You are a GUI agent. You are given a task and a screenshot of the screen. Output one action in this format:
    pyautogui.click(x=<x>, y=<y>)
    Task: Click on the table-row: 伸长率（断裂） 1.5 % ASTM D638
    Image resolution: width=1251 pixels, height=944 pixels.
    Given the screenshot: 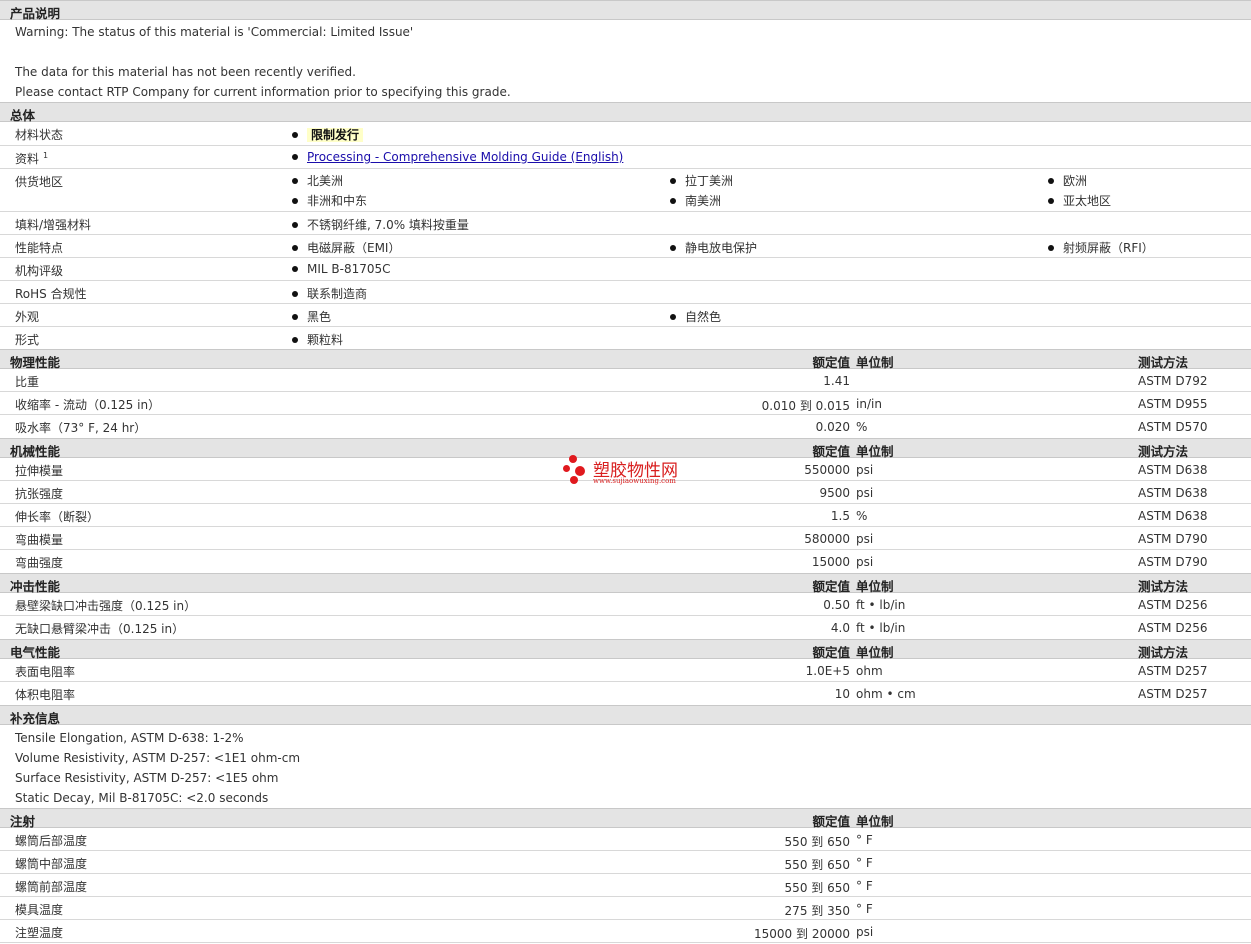 What is the action you would take?
    pyautogui.click(x=625, y=515)
    